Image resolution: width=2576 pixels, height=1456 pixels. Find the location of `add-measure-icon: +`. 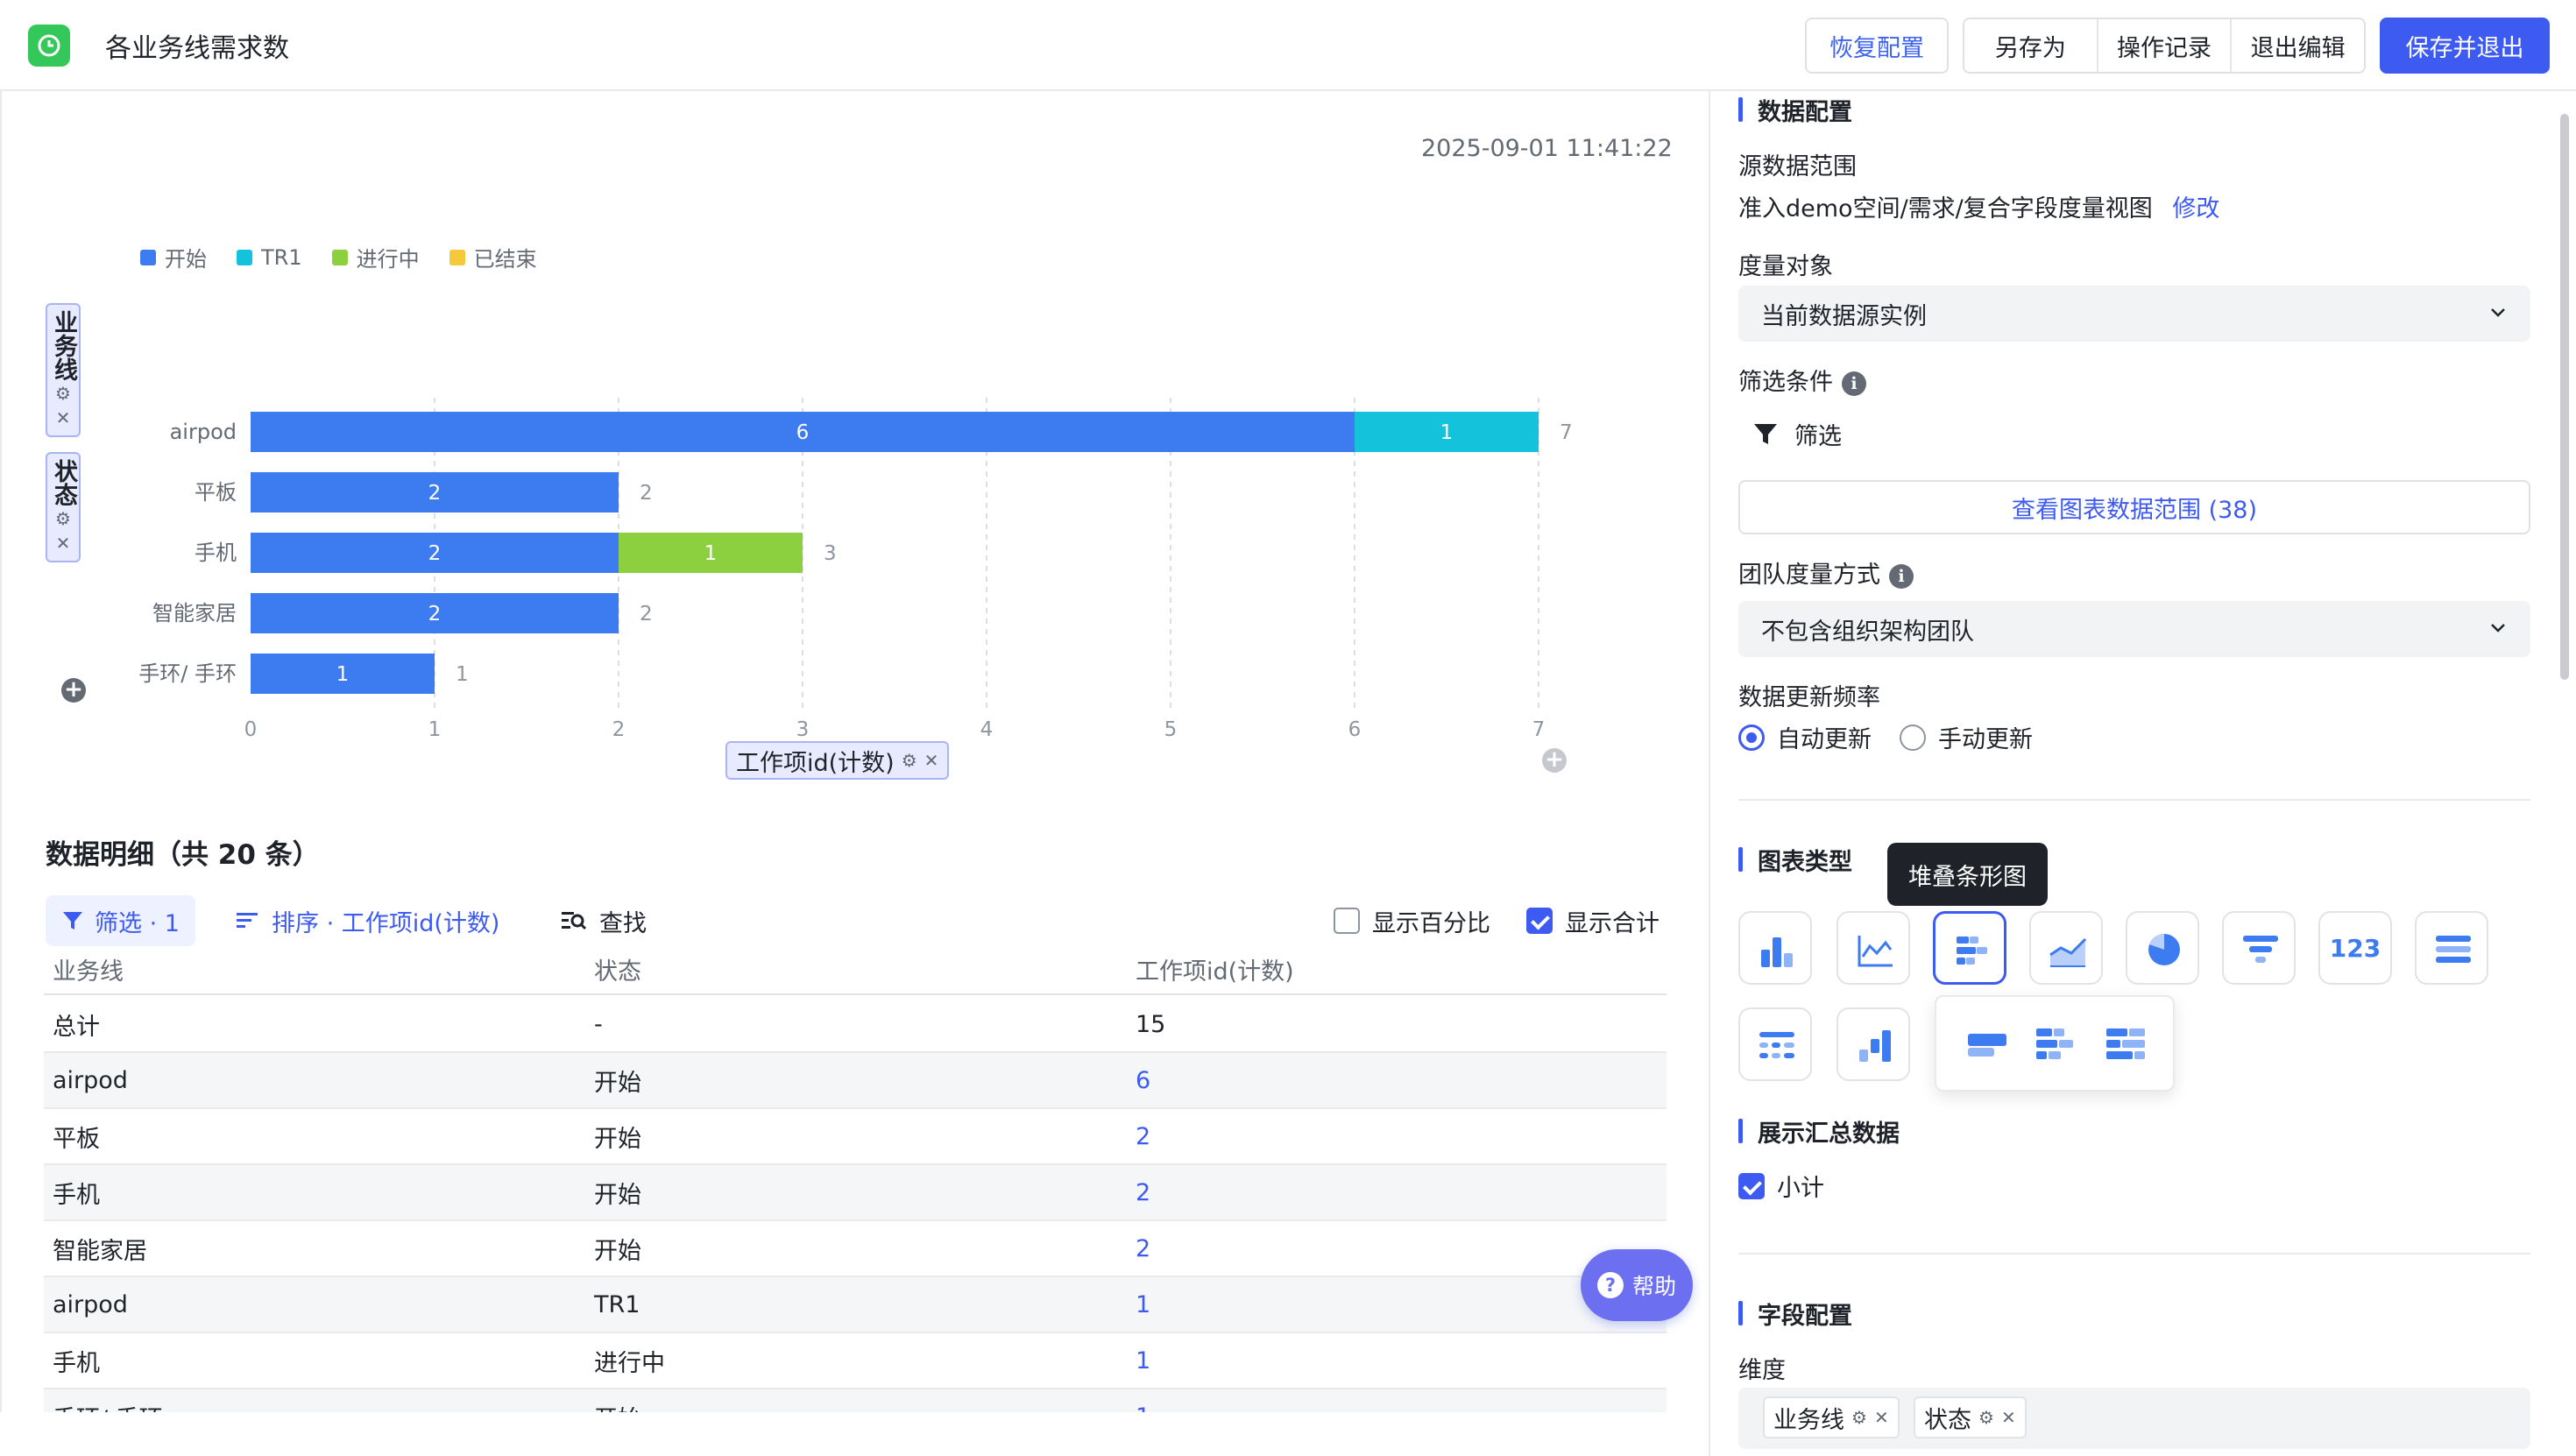

add-measure-icon: + is located at coordinates (1554, 760).